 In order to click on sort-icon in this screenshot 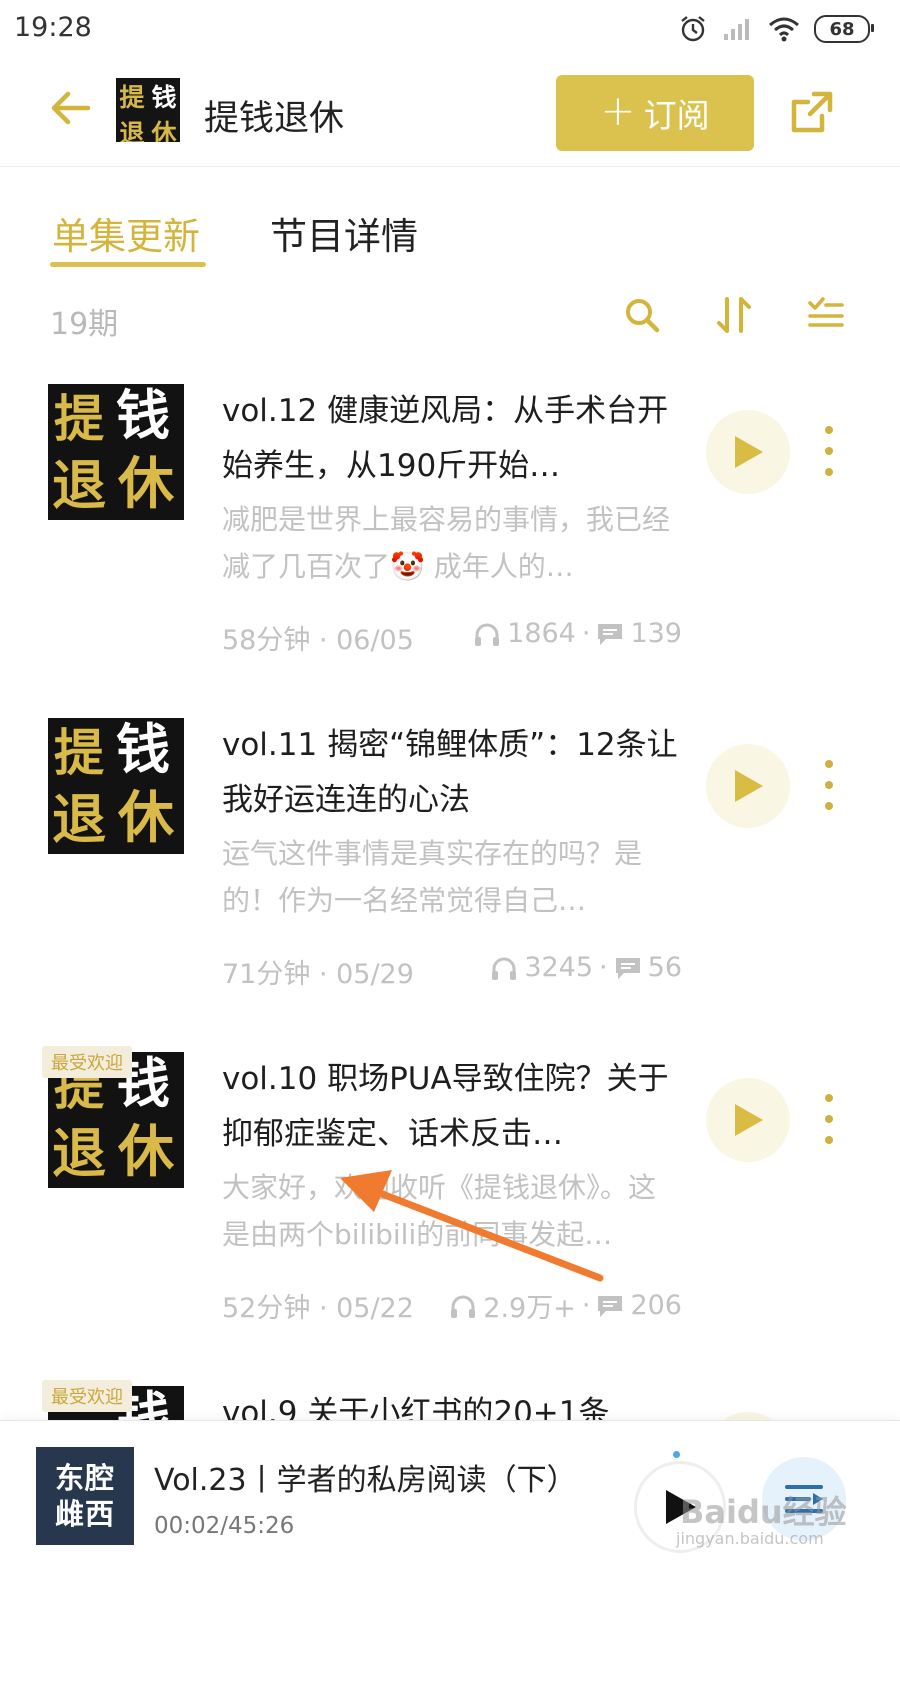, I will do `click(734, 315)`.